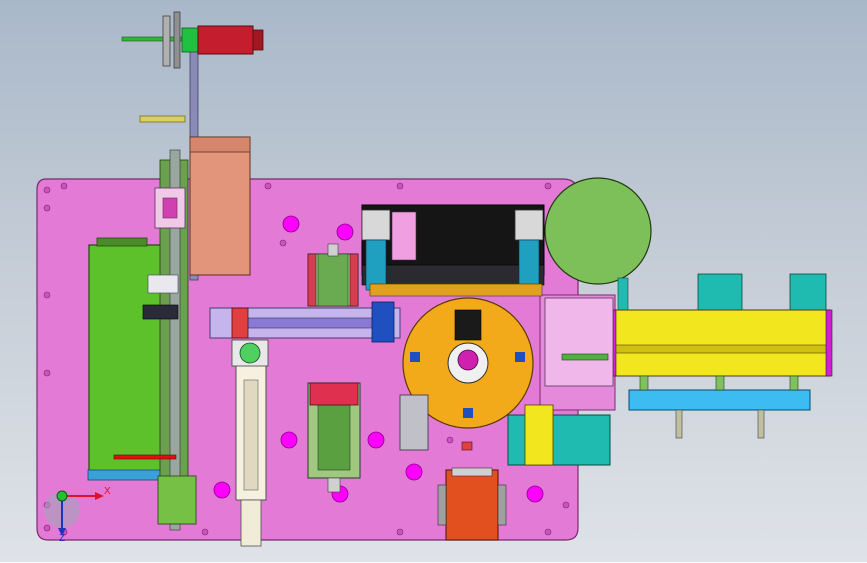 The width and height of the screenshot is (867, 563). Describe the element at coordinates (468, 360) in the screenshot. I see `rotary-core` at that location.